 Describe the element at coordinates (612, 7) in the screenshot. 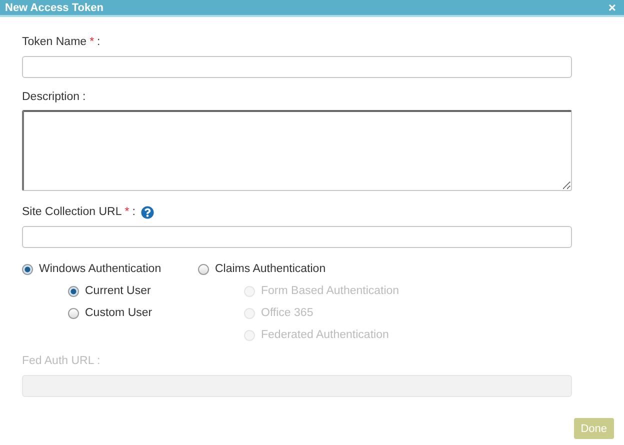

I see `close-button: ×` at that location.